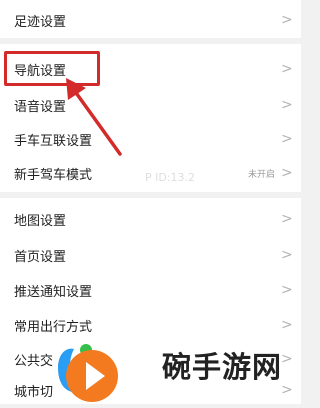 The width and height of the screenshot is (320, 408). I want to click on menu-item-footprint-settings: 足迹设置 >, so click(150, 20).